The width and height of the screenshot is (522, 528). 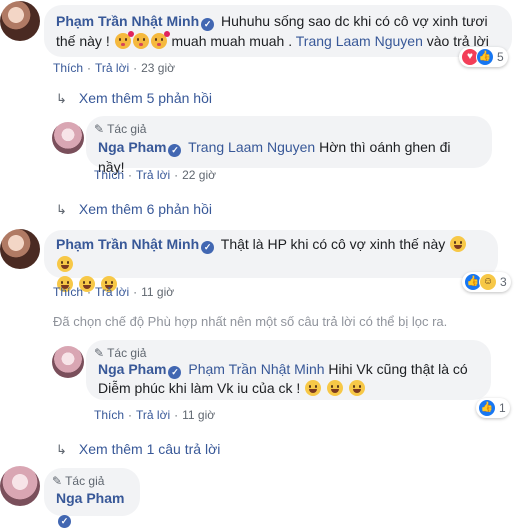 I want to click on reaction-summary: ♥ 👍 5, so click(x=483, y=57).